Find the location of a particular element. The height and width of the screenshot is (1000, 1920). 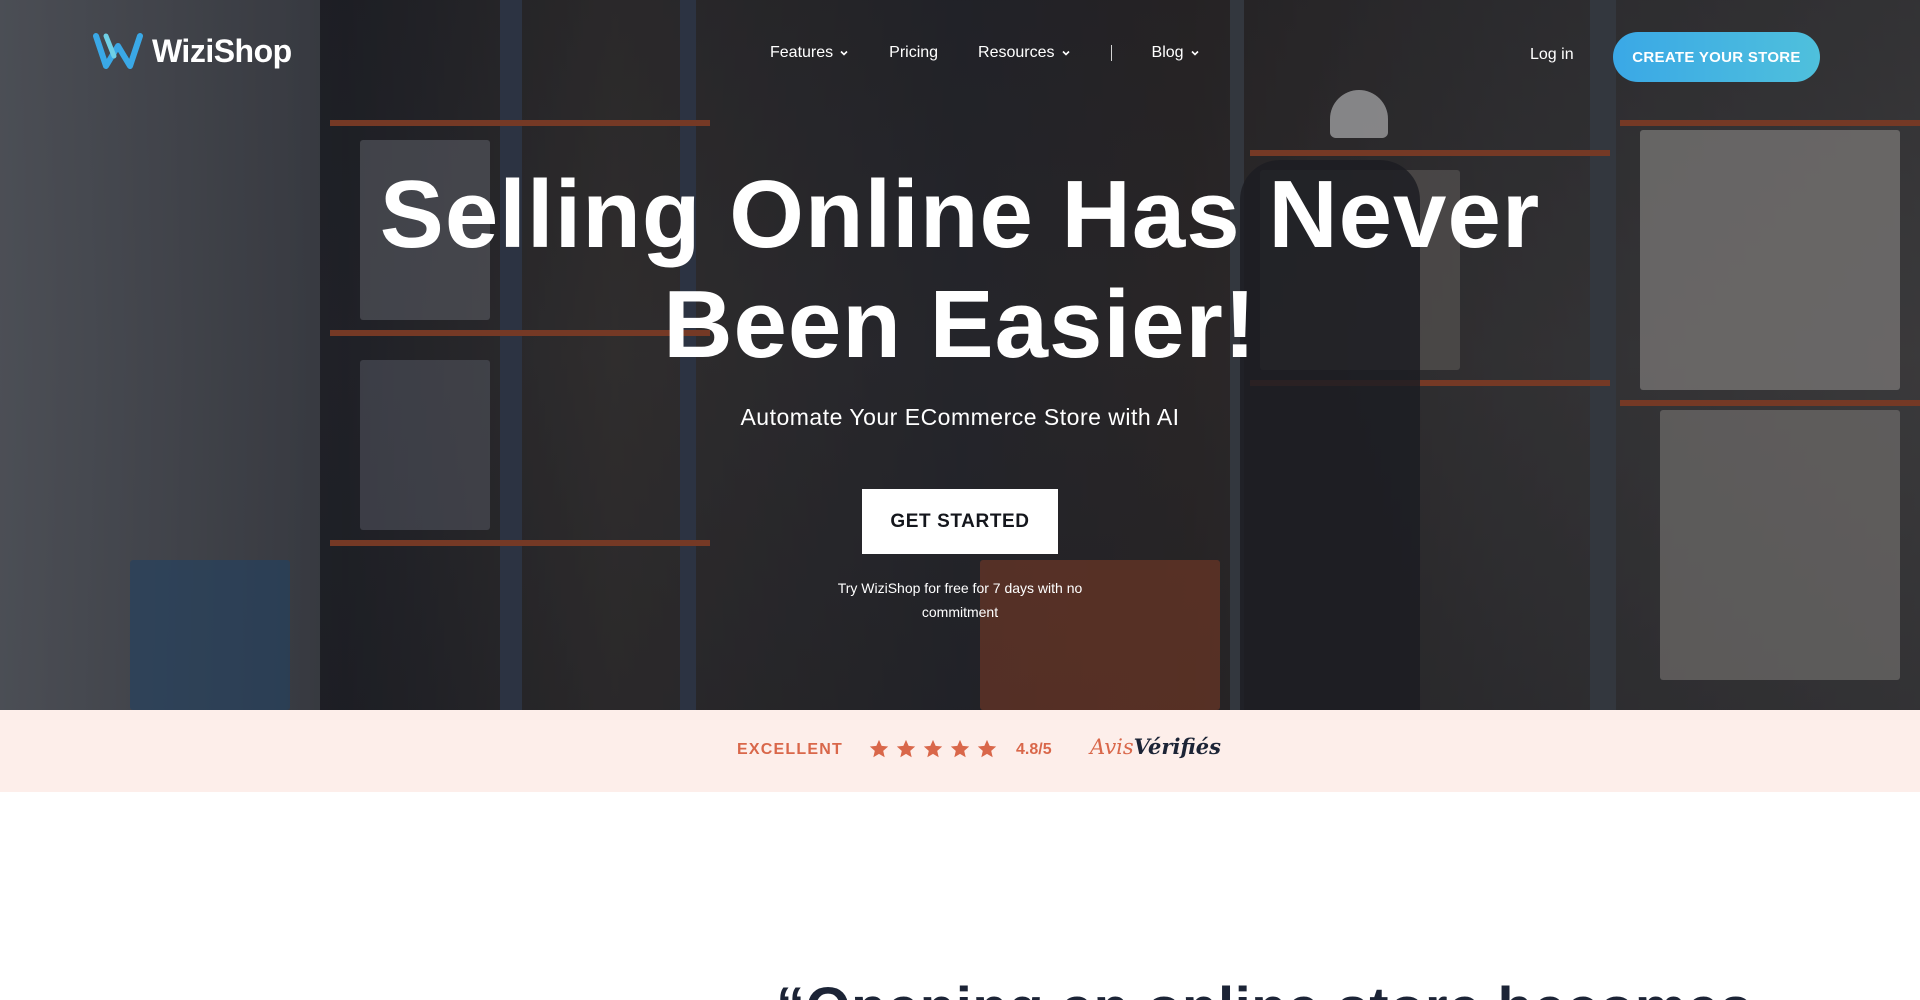

avis-verifies-logo: AvisVérifiés is located at coordinates (1155, 746).